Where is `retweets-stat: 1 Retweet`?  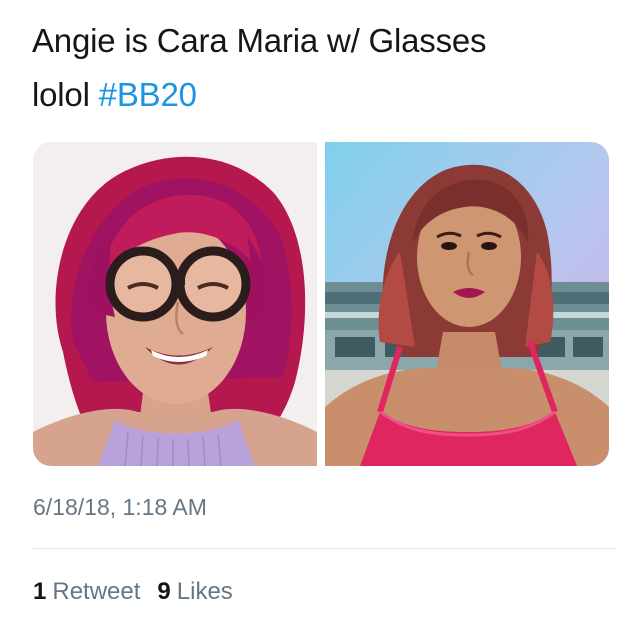
retweets-stat: 1 Retweet is located at coordinates (86, 592).